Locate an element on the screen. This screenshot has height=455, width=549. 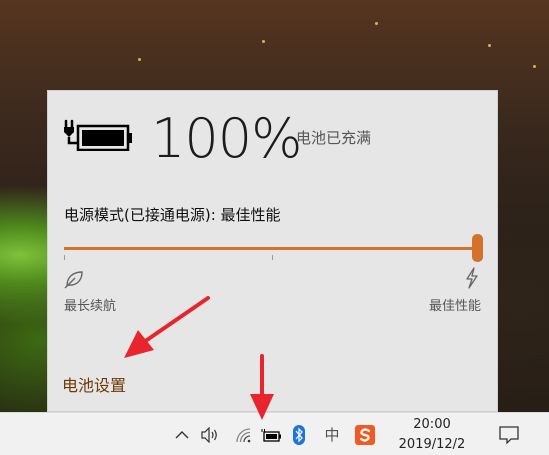
volume-button is located at coordinates (210, 434).